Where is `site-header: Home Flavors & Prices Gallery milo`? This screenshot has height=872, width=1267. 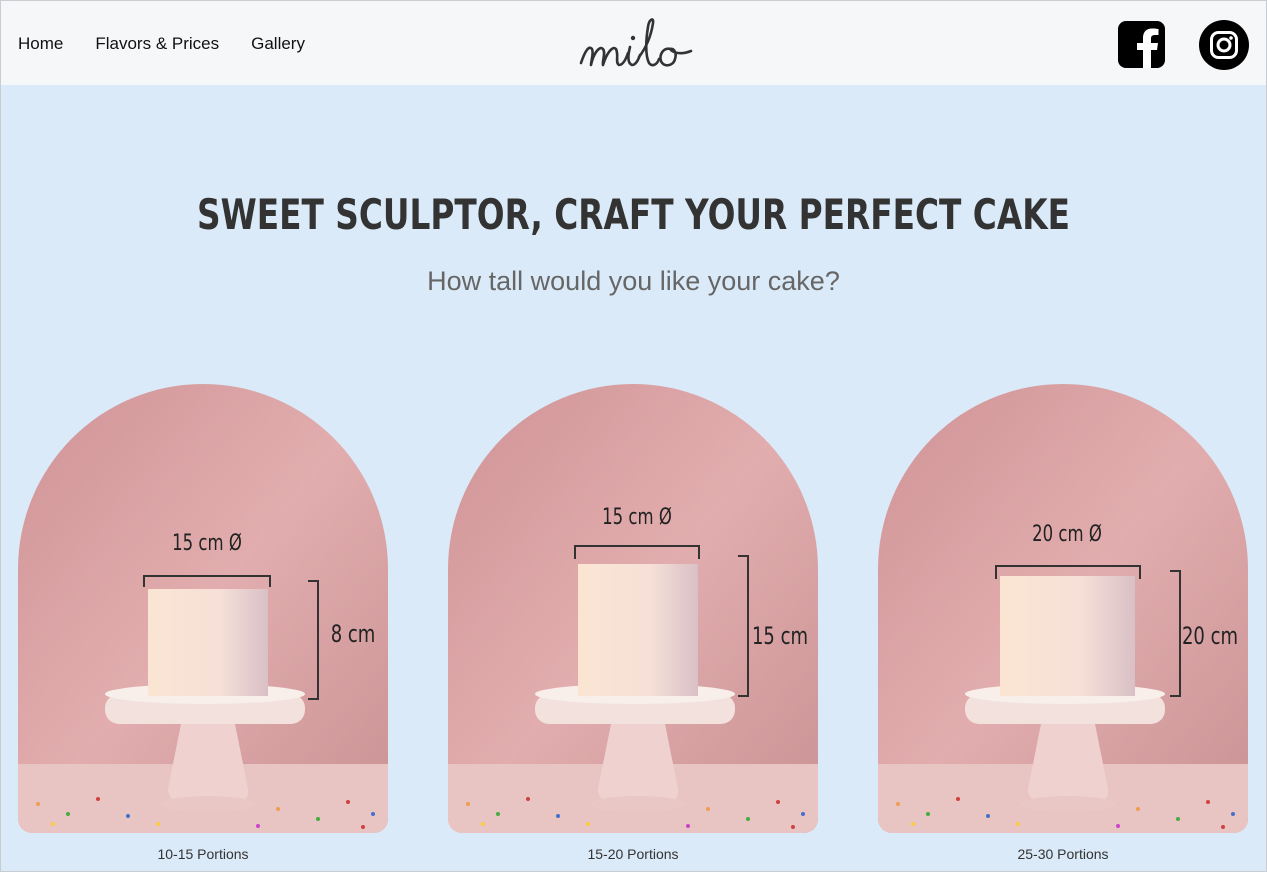 site-header: Home Flavors & Prices Gallery milo is located at coordinates (633, 43).